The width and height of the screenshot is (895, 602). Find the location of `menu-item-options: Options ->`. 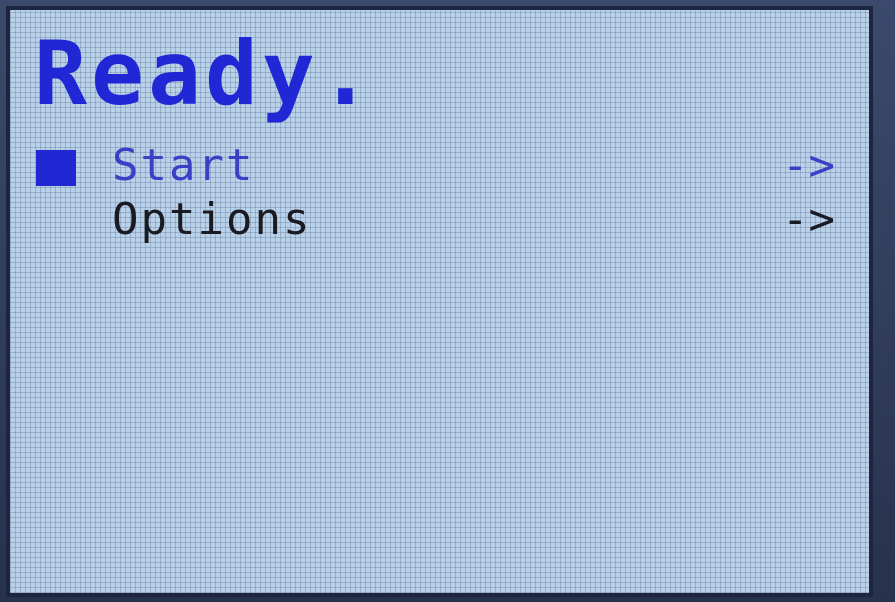

menu-item-options: Options -> is located at coordinates (432, 220).